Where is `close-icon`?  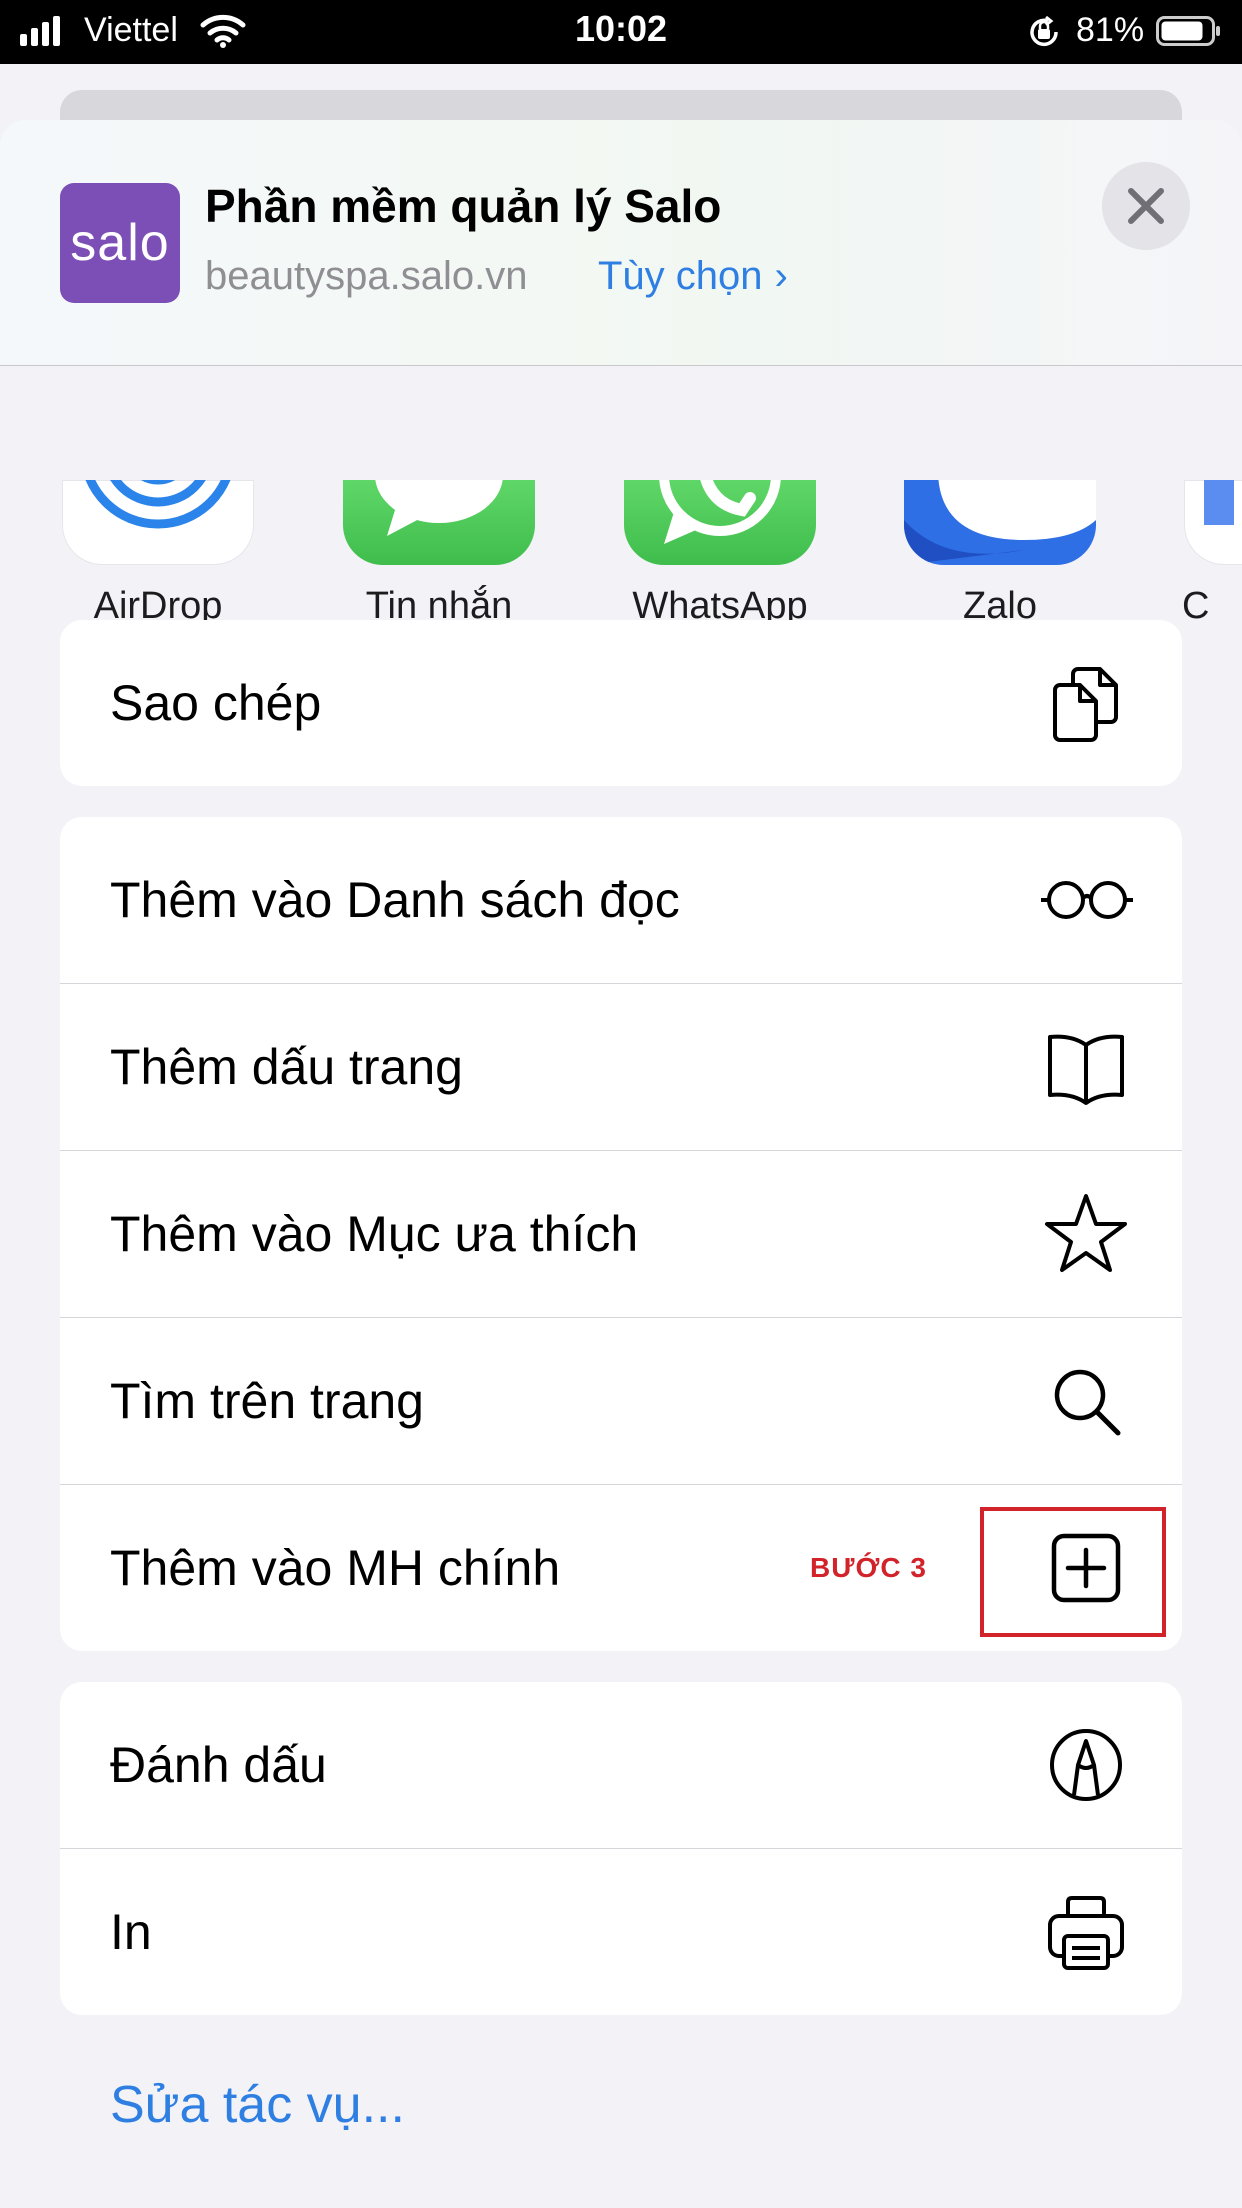 close-icon is located at coordinates (1146, 206).